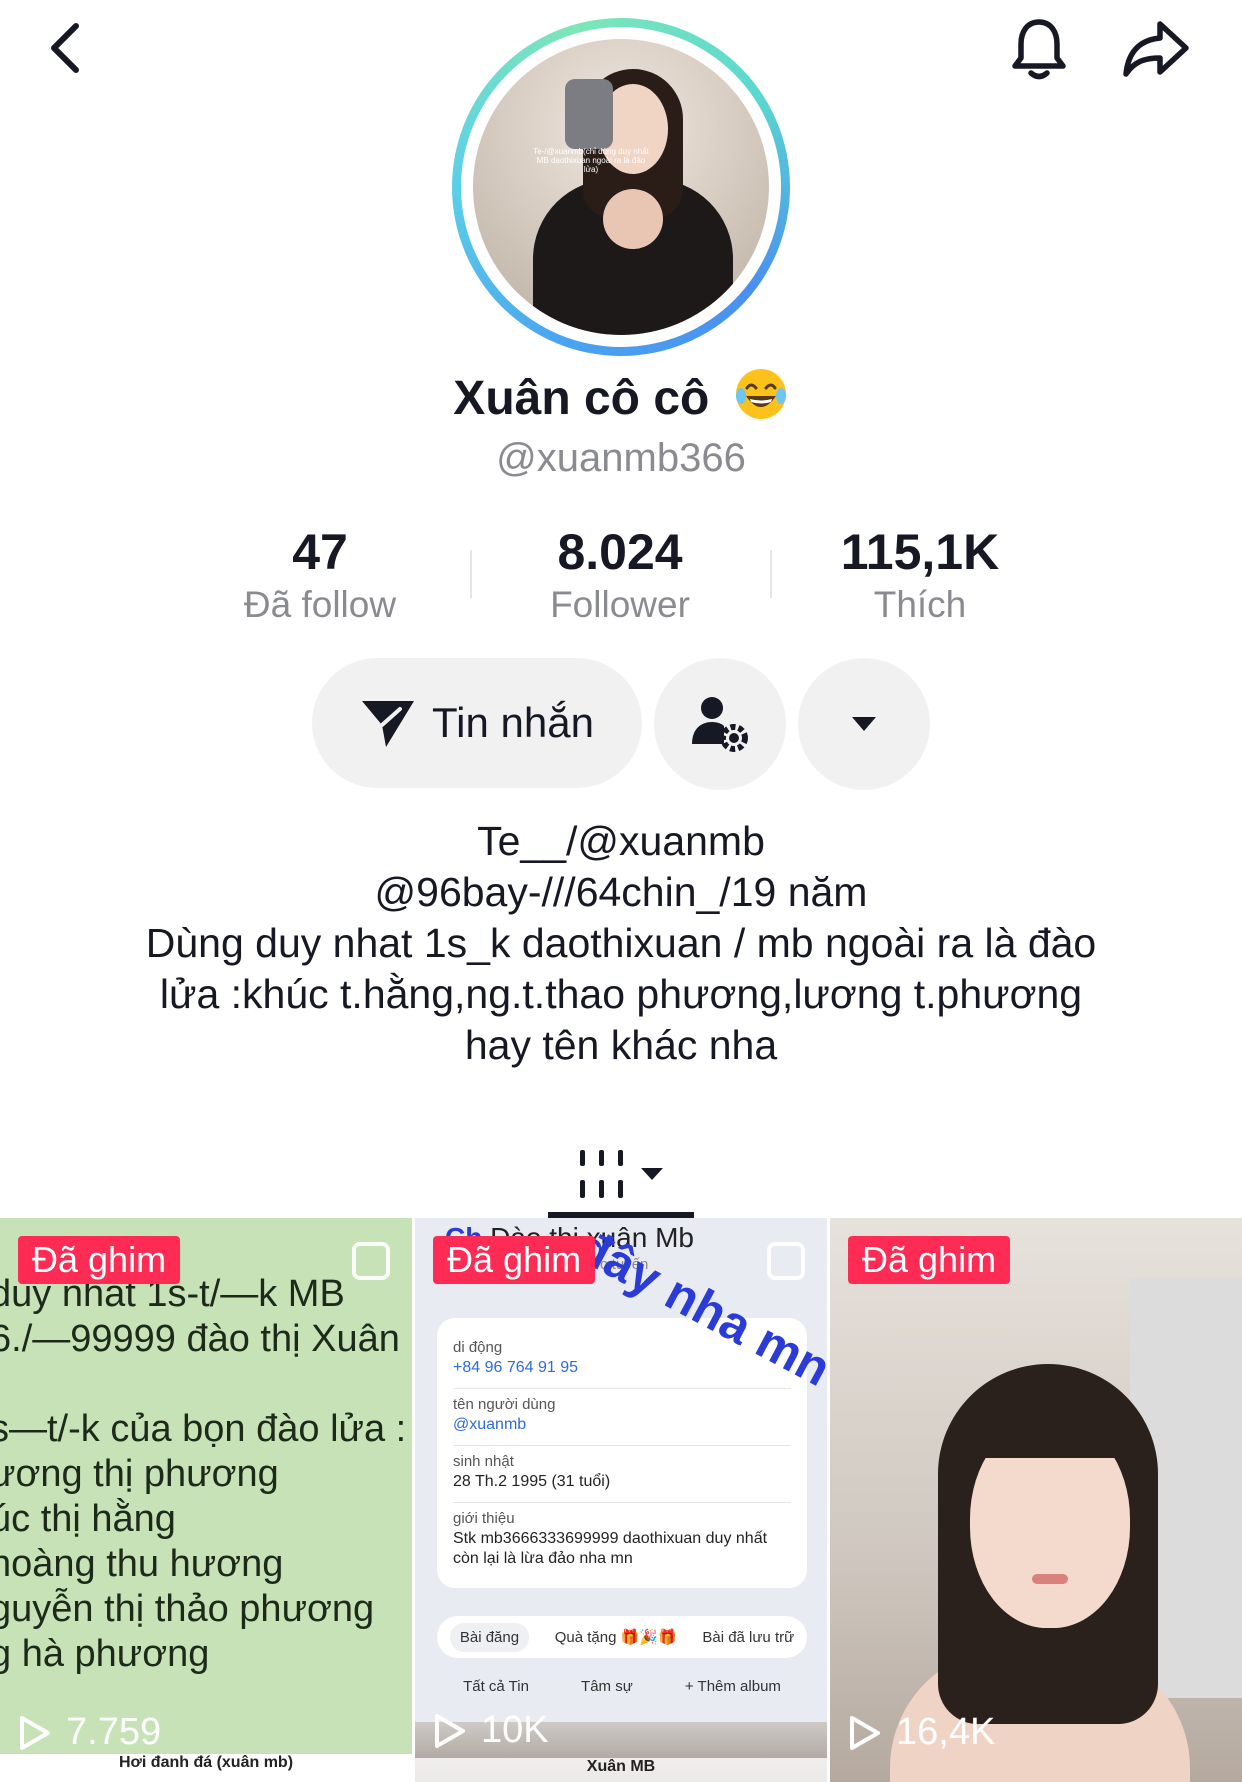 This screenshot has width=1242, height=1782. Describe the element at coordinates (621, 892) in the screenshot. I see `bio-line: @96bay-///64chin_/19 năm` at that location.